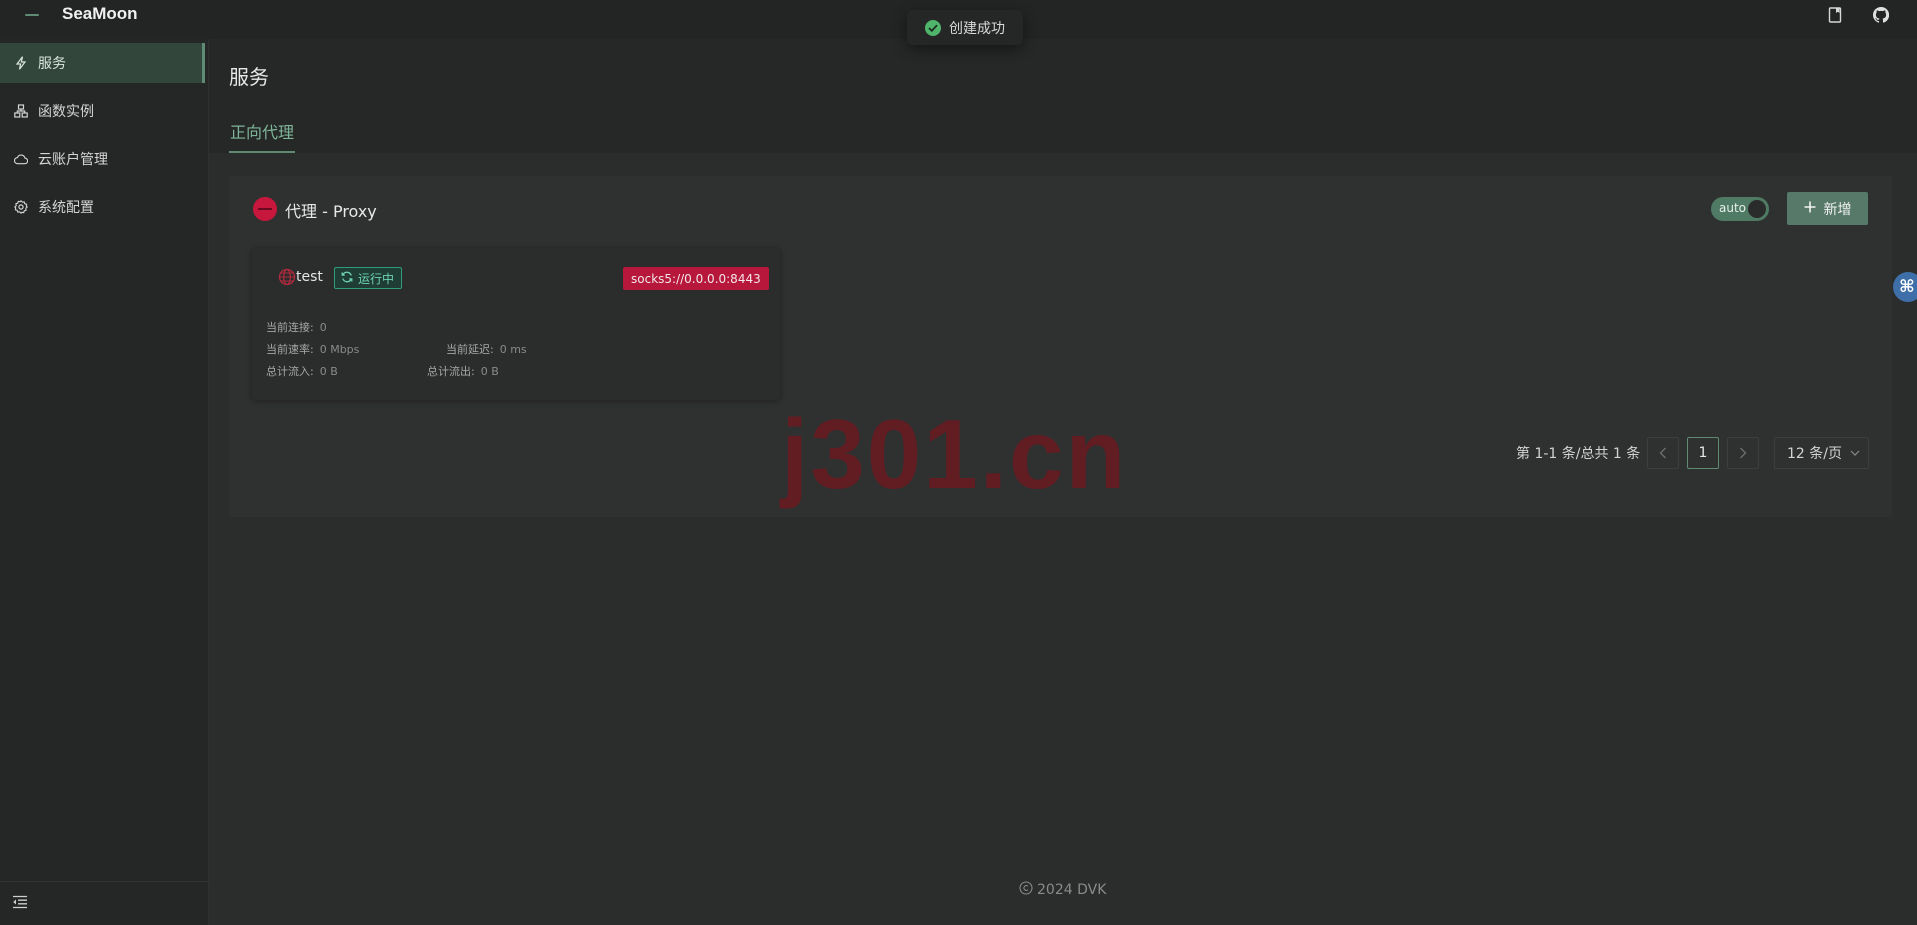  What do you see at coordinates (451, 371) in the screenshot?
I see `stat-label: 总计流出:` at bounding box center [451, 371].